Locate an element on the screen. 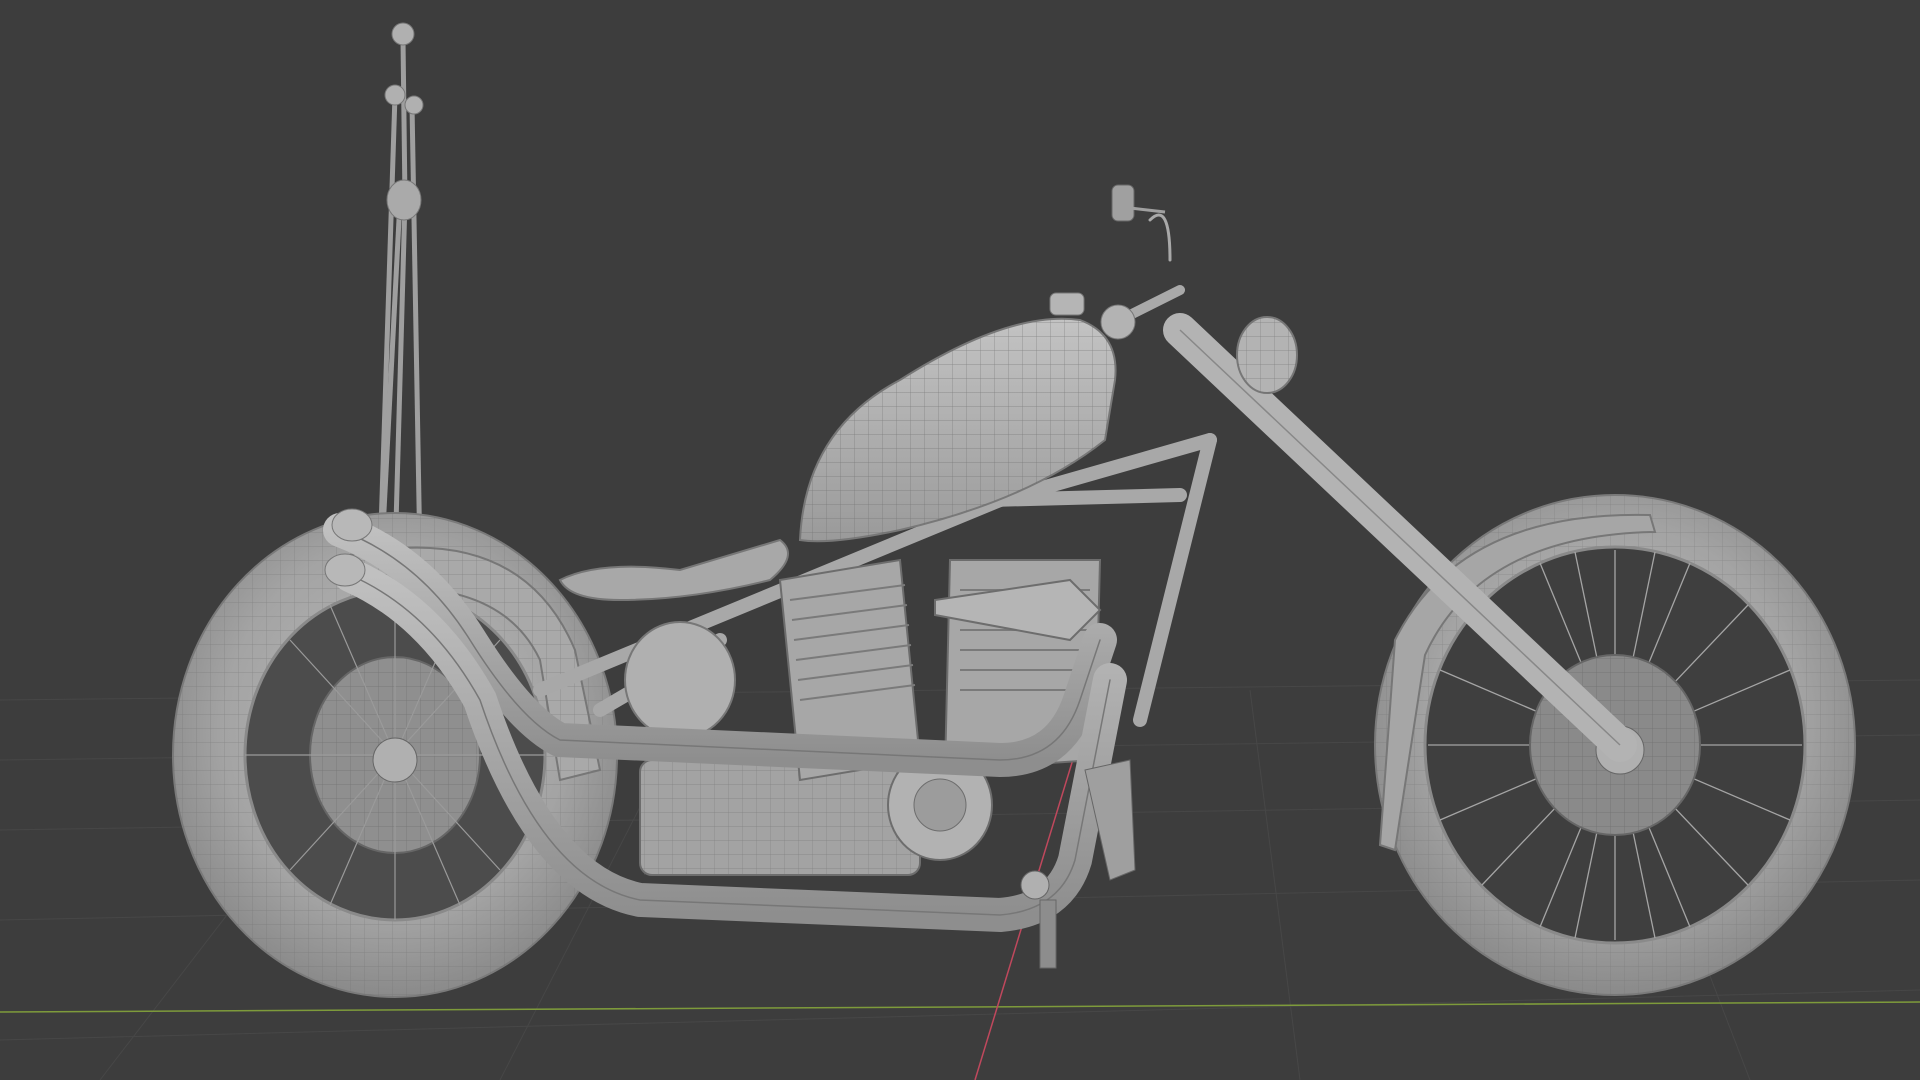  sissy-bar-knob-side is located at coordinates (414, 105).